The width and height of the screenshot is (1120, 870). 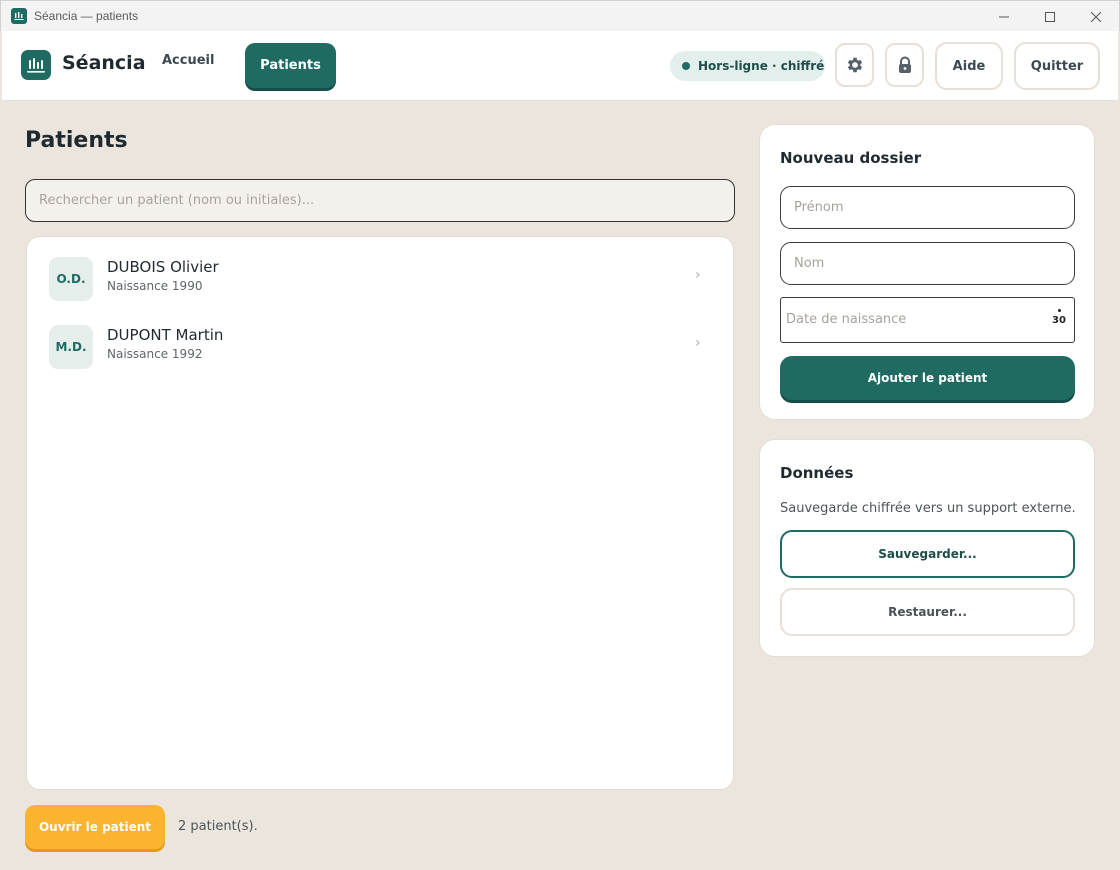 What do you see at coordinates (104, 63) in the screenshot?
I see `app-brand: Séancia` at bounding box center [104, 63].